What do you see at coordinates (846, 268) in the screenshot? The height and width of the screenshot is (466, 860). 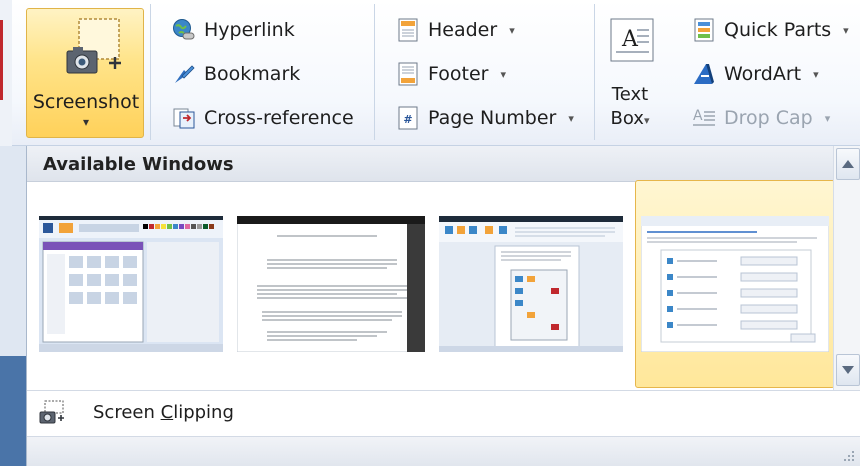 I see `gallery-scrollbar` at bounding box center [846, 268].